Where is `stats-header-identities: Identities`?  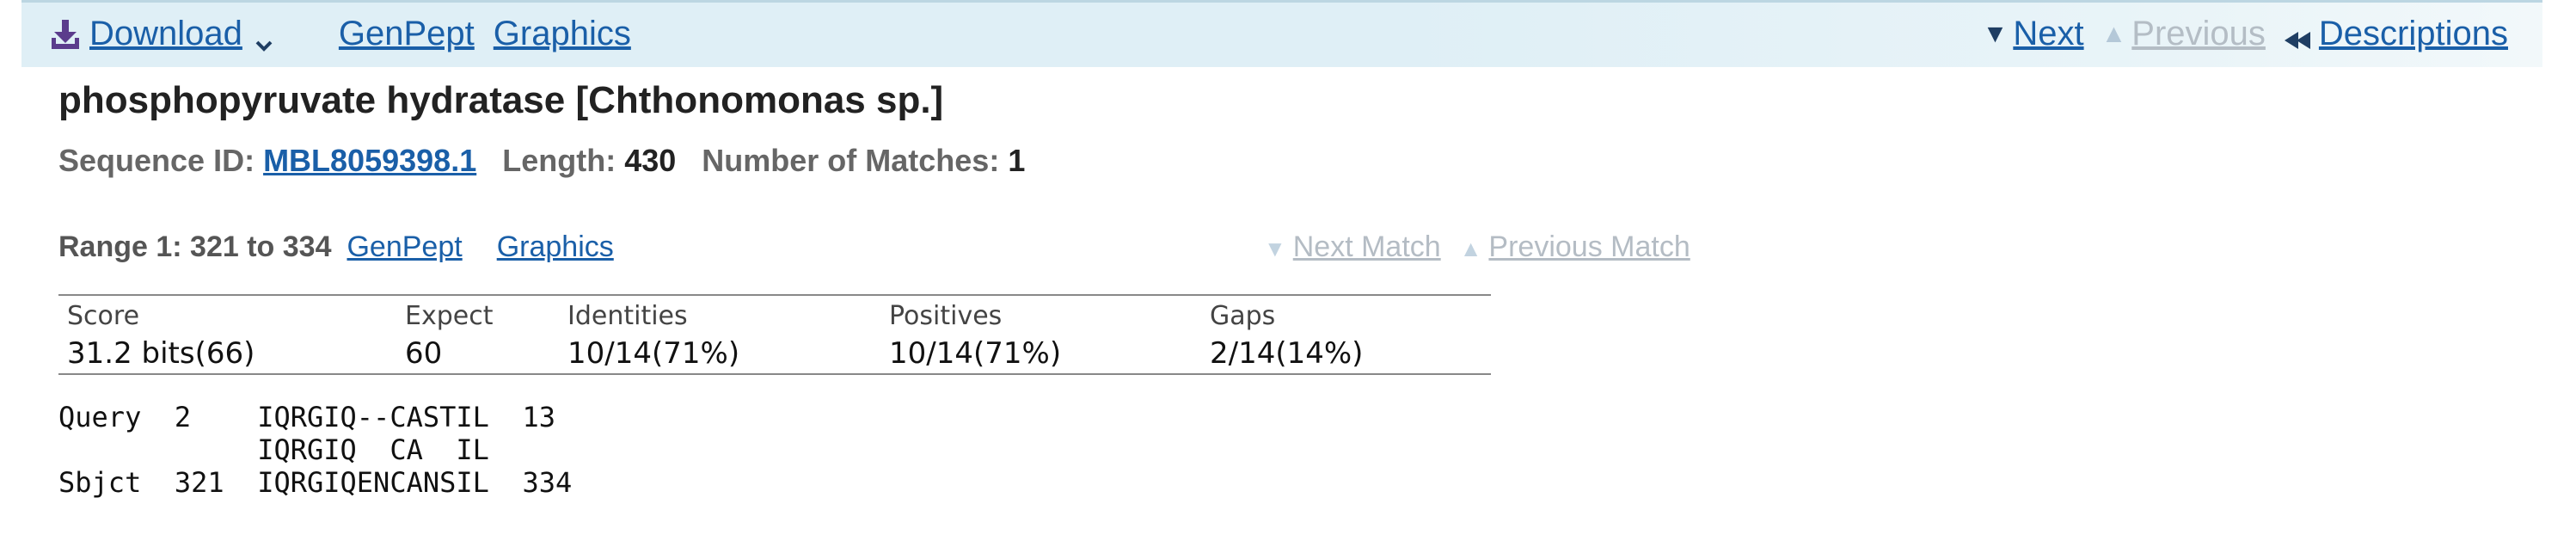
stats-header-identities: Identities is located at coordinates (628, 316).